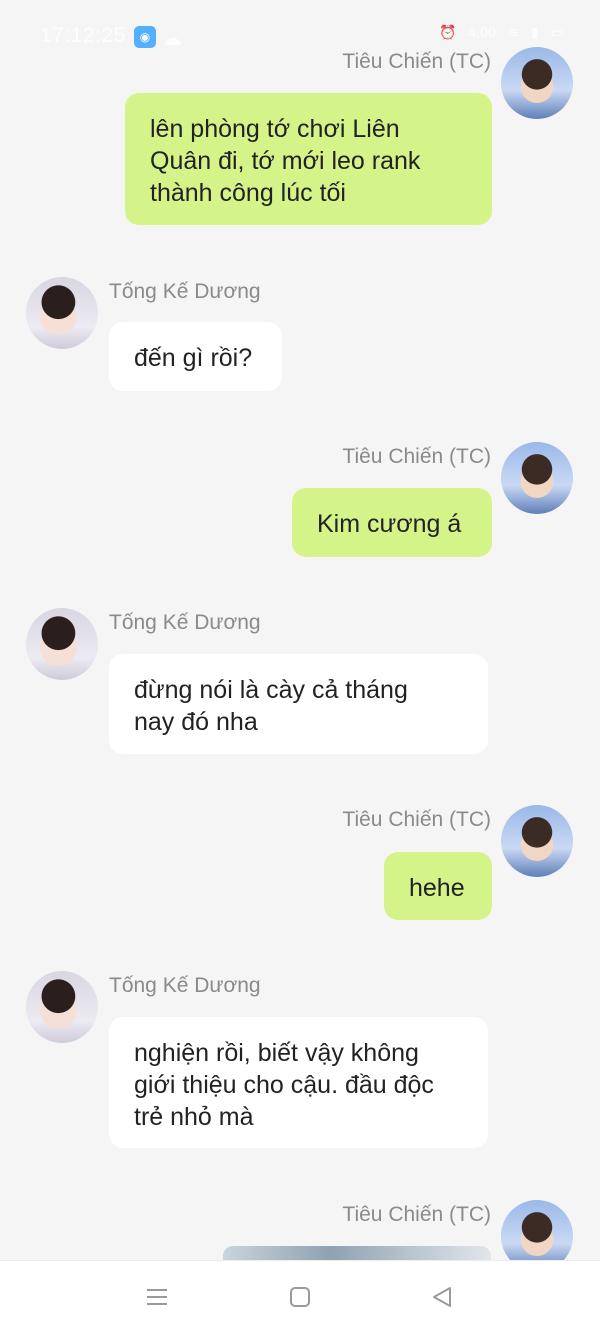 The width and height of the screenshot is (600, 1334). Describe the element at coordinates (275, 129) in the screenshot. I see `message-line: lên phòng tớ chơi Liên` at that location.